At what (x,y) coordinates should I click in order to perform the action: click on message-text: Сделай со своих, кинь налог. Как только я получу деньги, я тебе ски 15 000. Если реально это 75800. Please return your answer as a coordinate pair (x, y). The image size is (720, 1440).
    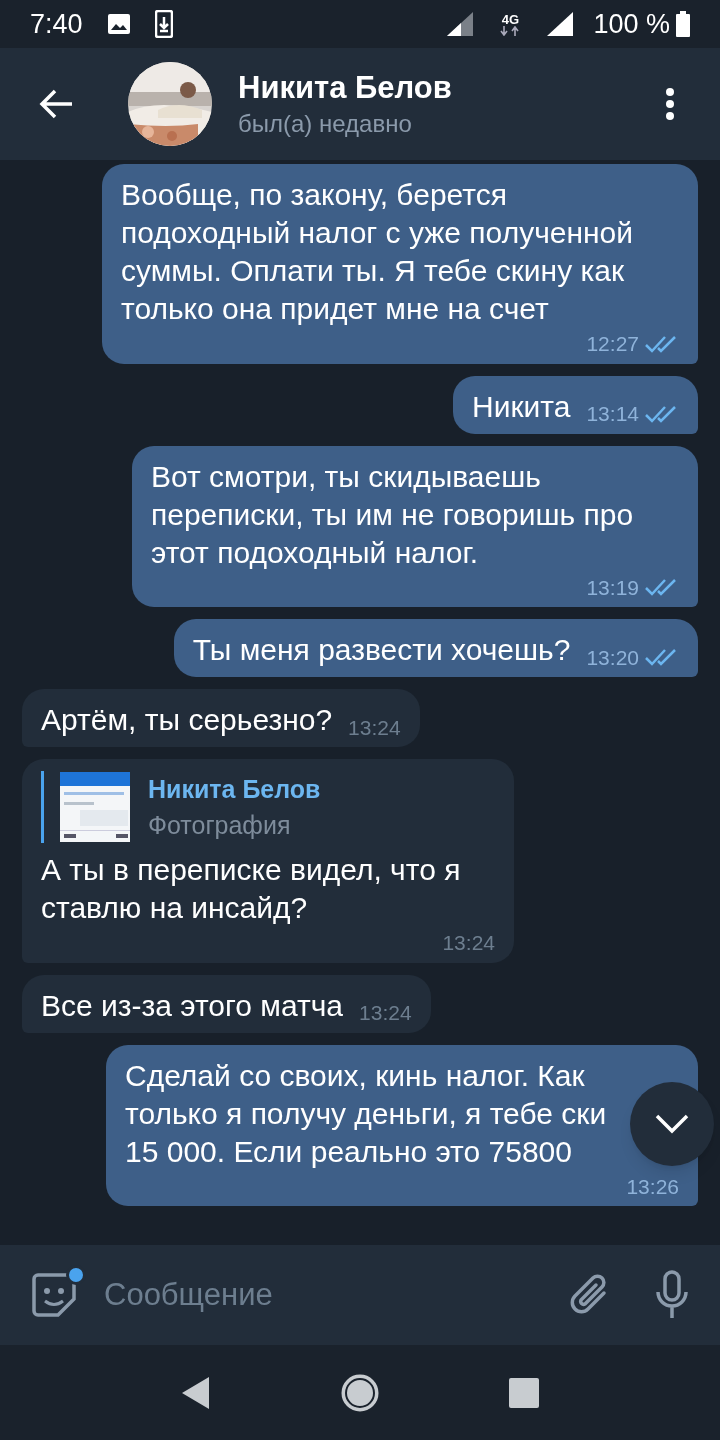
    Looking at the image, I should click on (366, 1113).